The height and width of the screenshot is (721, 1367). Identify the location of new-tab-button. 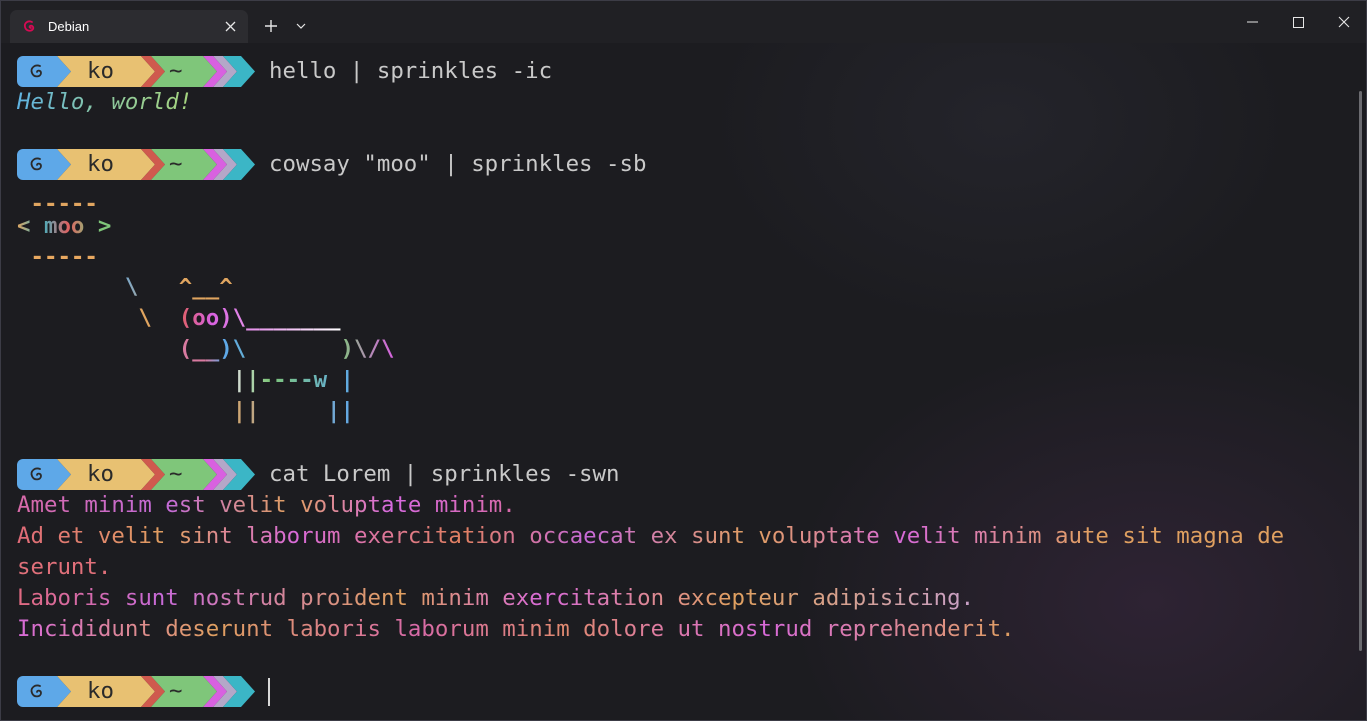
(271, 26).